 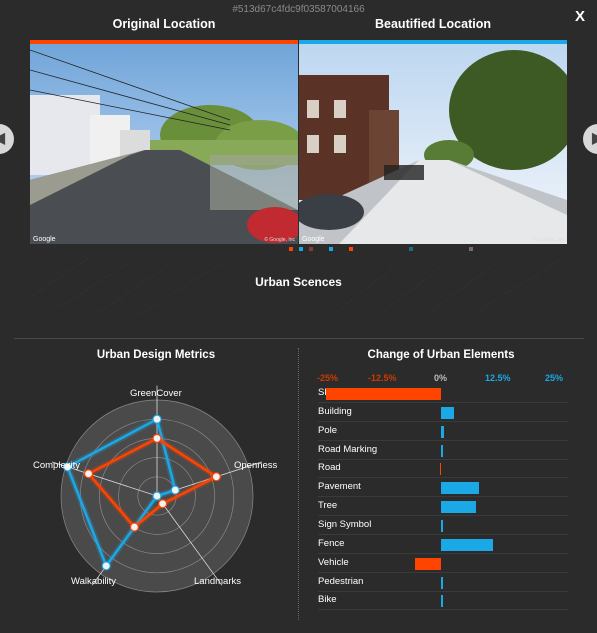 I want to click on close-button: X, so click(x=580, y=16).